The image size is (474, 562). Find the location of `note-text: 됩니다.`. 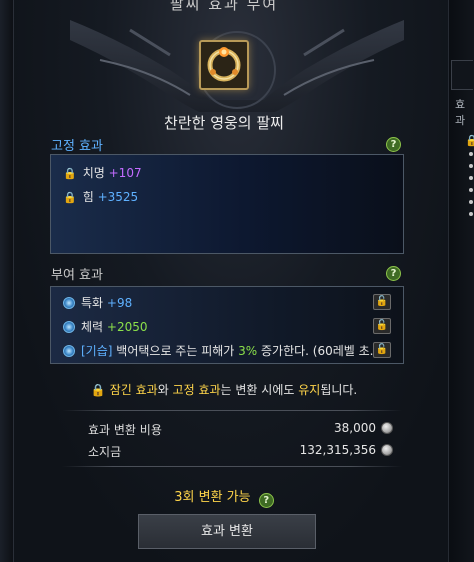

note-text: 됩니다. is located at coordinates (339, 390).